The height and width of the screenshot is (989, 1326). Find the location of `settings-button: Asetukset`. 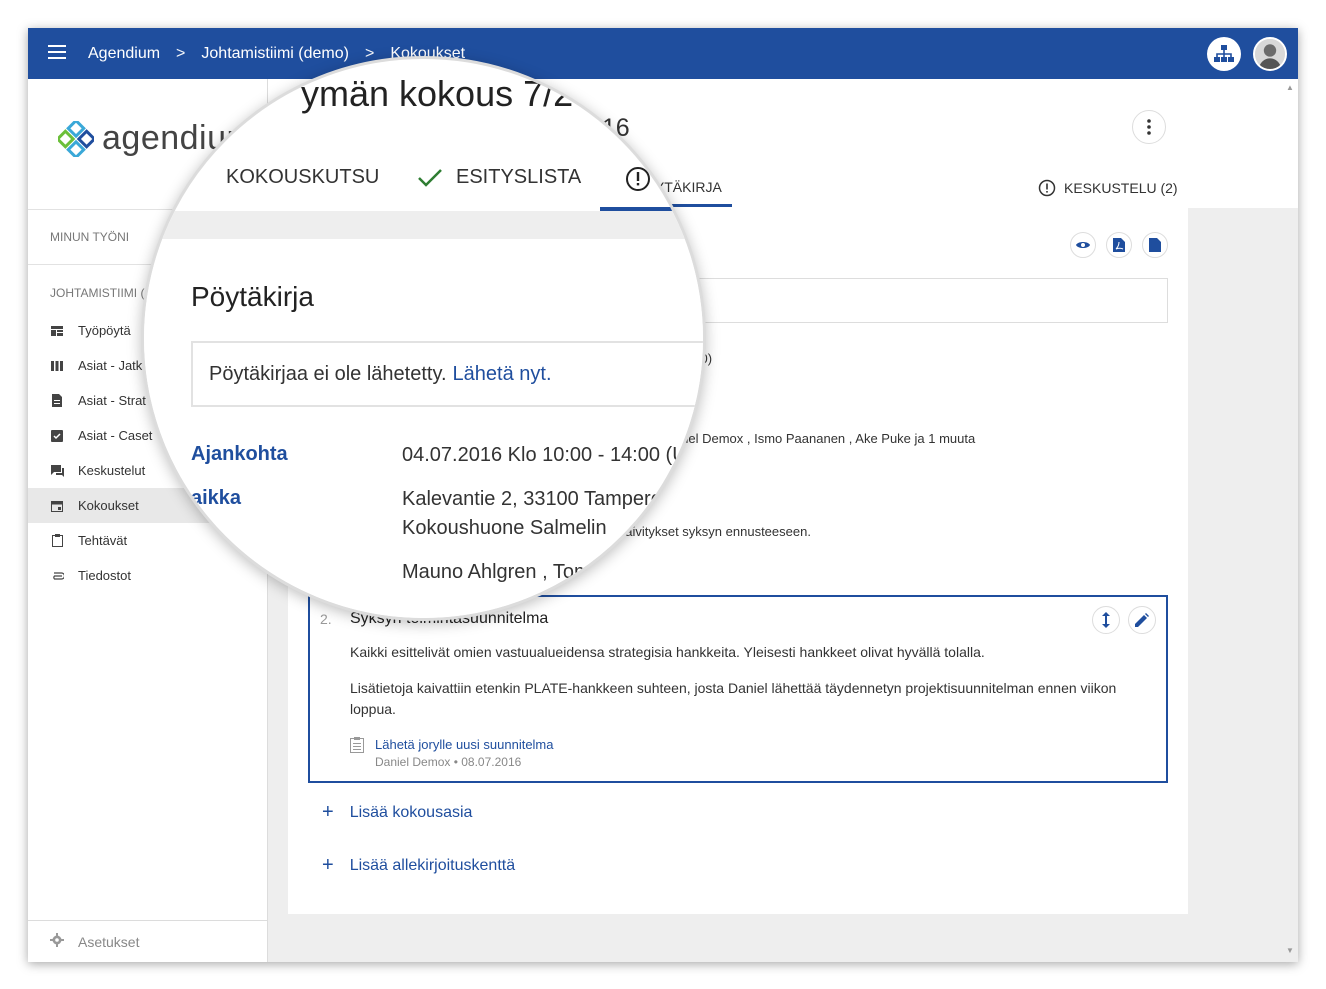

settings-button: Asetukset is located at coordinates (148, 941).